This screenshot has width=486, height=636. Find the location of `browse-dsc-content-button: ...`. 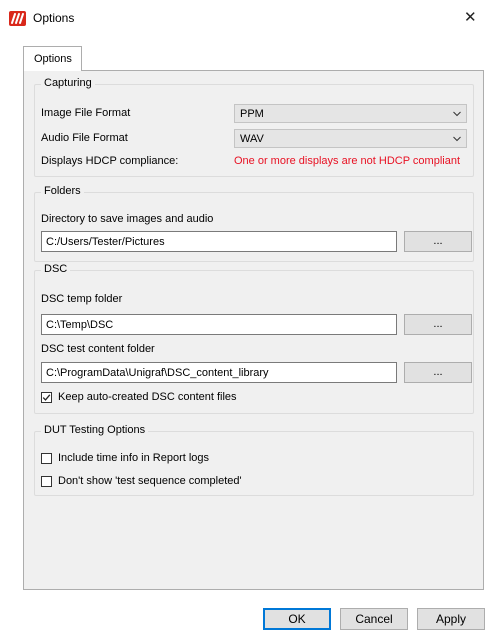

browse-dsc-content-button: ... is located at coordinates (438, 372).